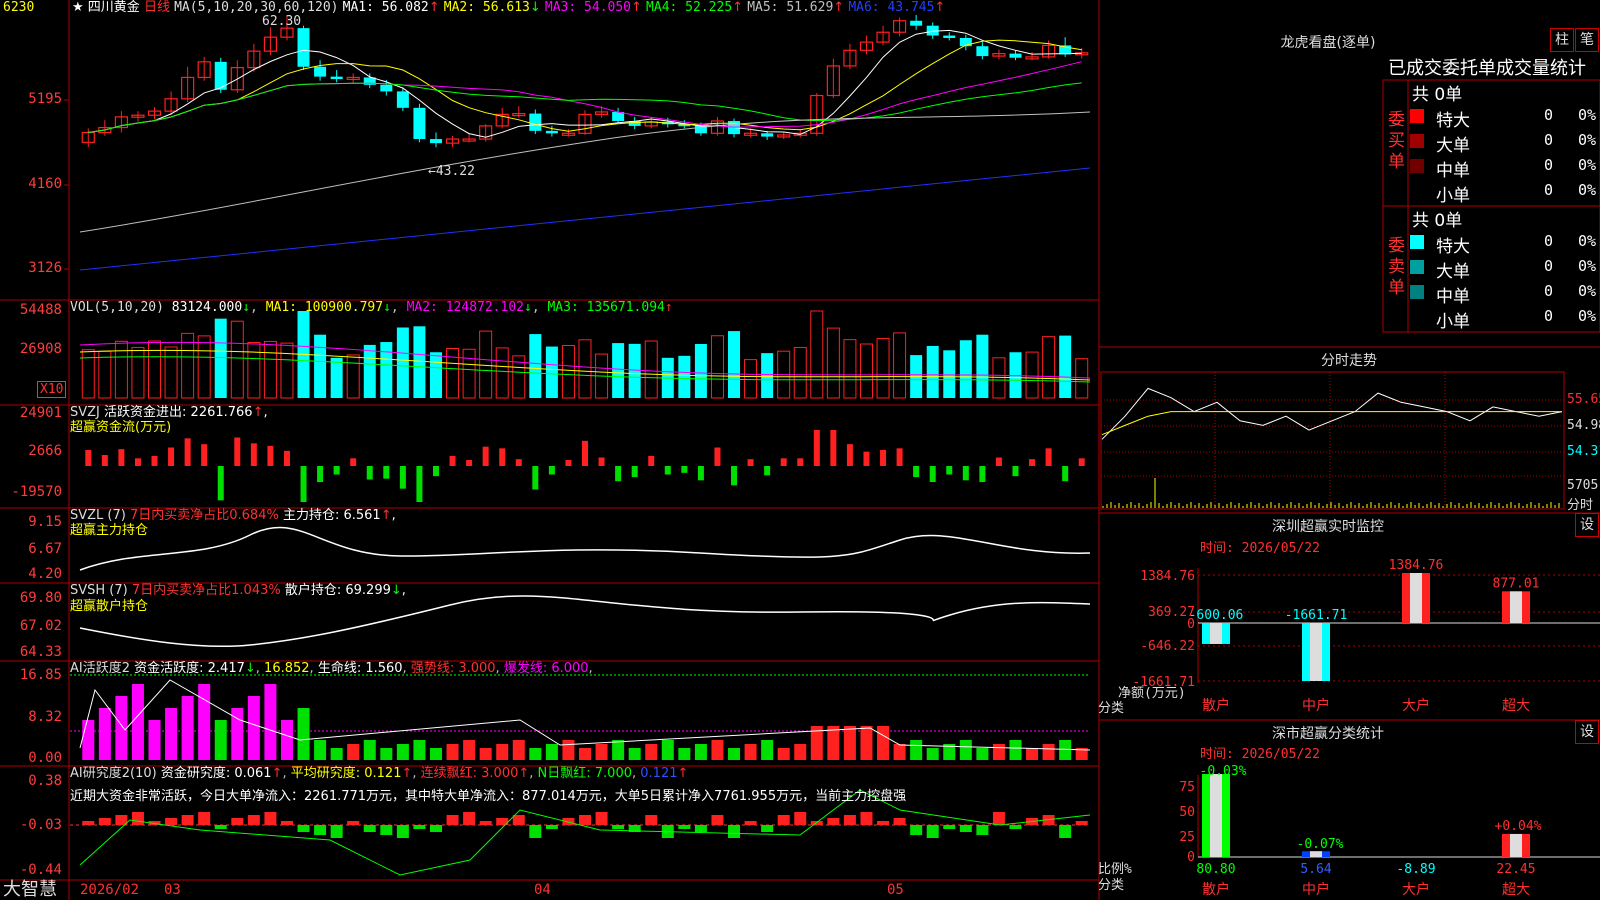 The height and width of the screenshot is (900, 1600). What do you see at coordinates (465, 307) in the screenshot?
I see `vol-ma2: MA2: 124872.102` at bounding box center [465, 307].